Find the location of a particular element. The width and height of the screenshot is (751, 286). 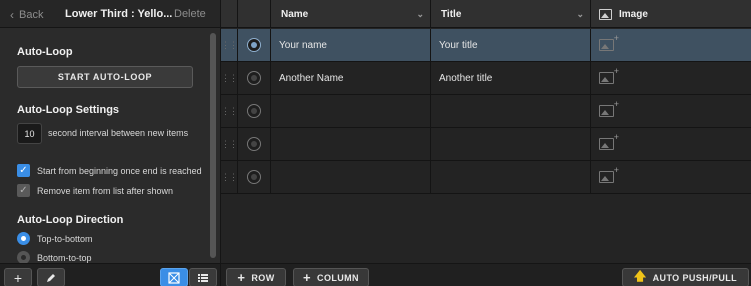

add-row-button: + ROW is located at coordinates (256, 277).